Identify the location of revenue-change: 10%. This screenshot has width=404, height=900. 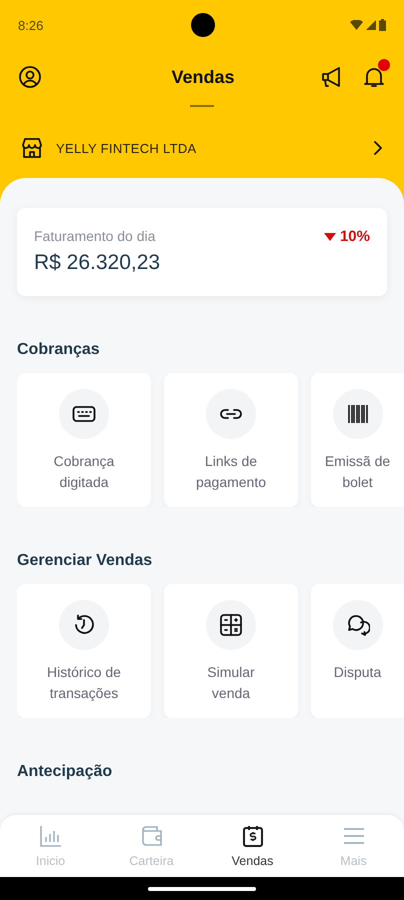
(347, 236).